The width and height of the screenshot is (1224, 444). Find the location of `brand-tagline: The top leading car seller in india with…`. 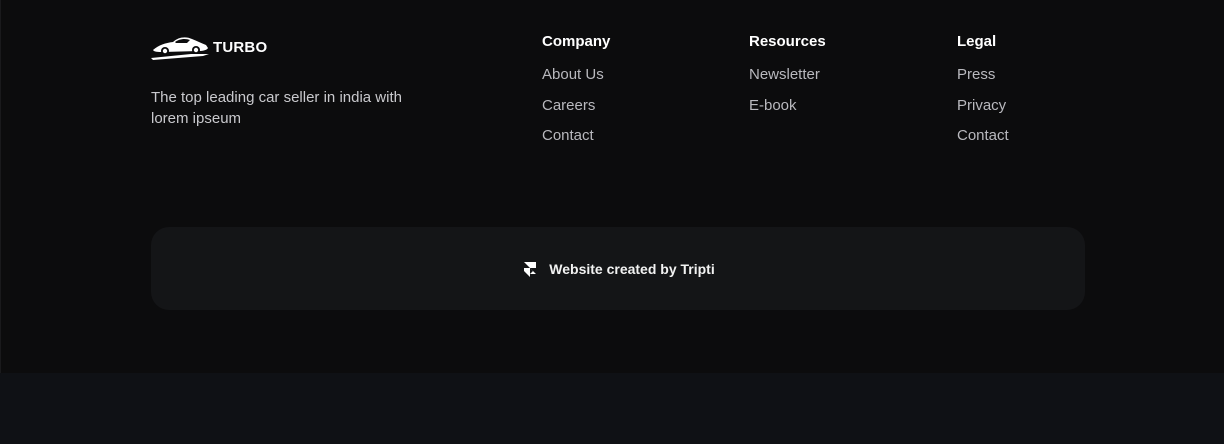

brand-tagline: The top leading car seller in india with… is located at coordinates (276, 108).